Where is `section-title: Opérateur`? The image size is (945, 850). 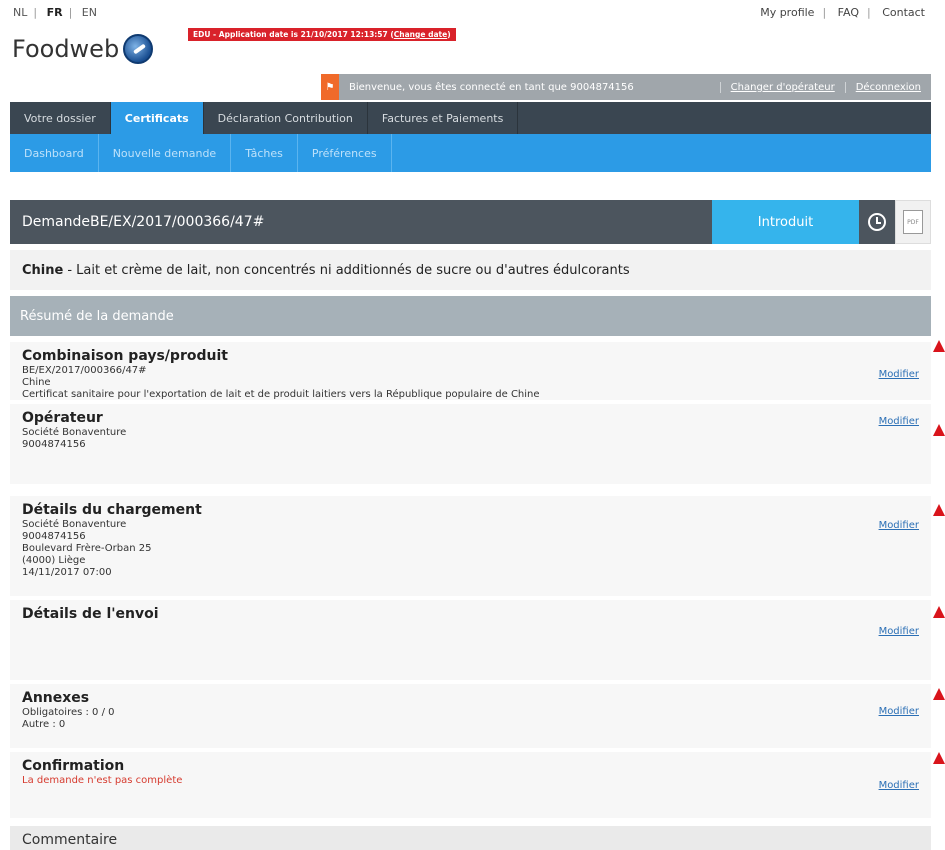
section-title: Opérateur is located at coordinates (62, 418).